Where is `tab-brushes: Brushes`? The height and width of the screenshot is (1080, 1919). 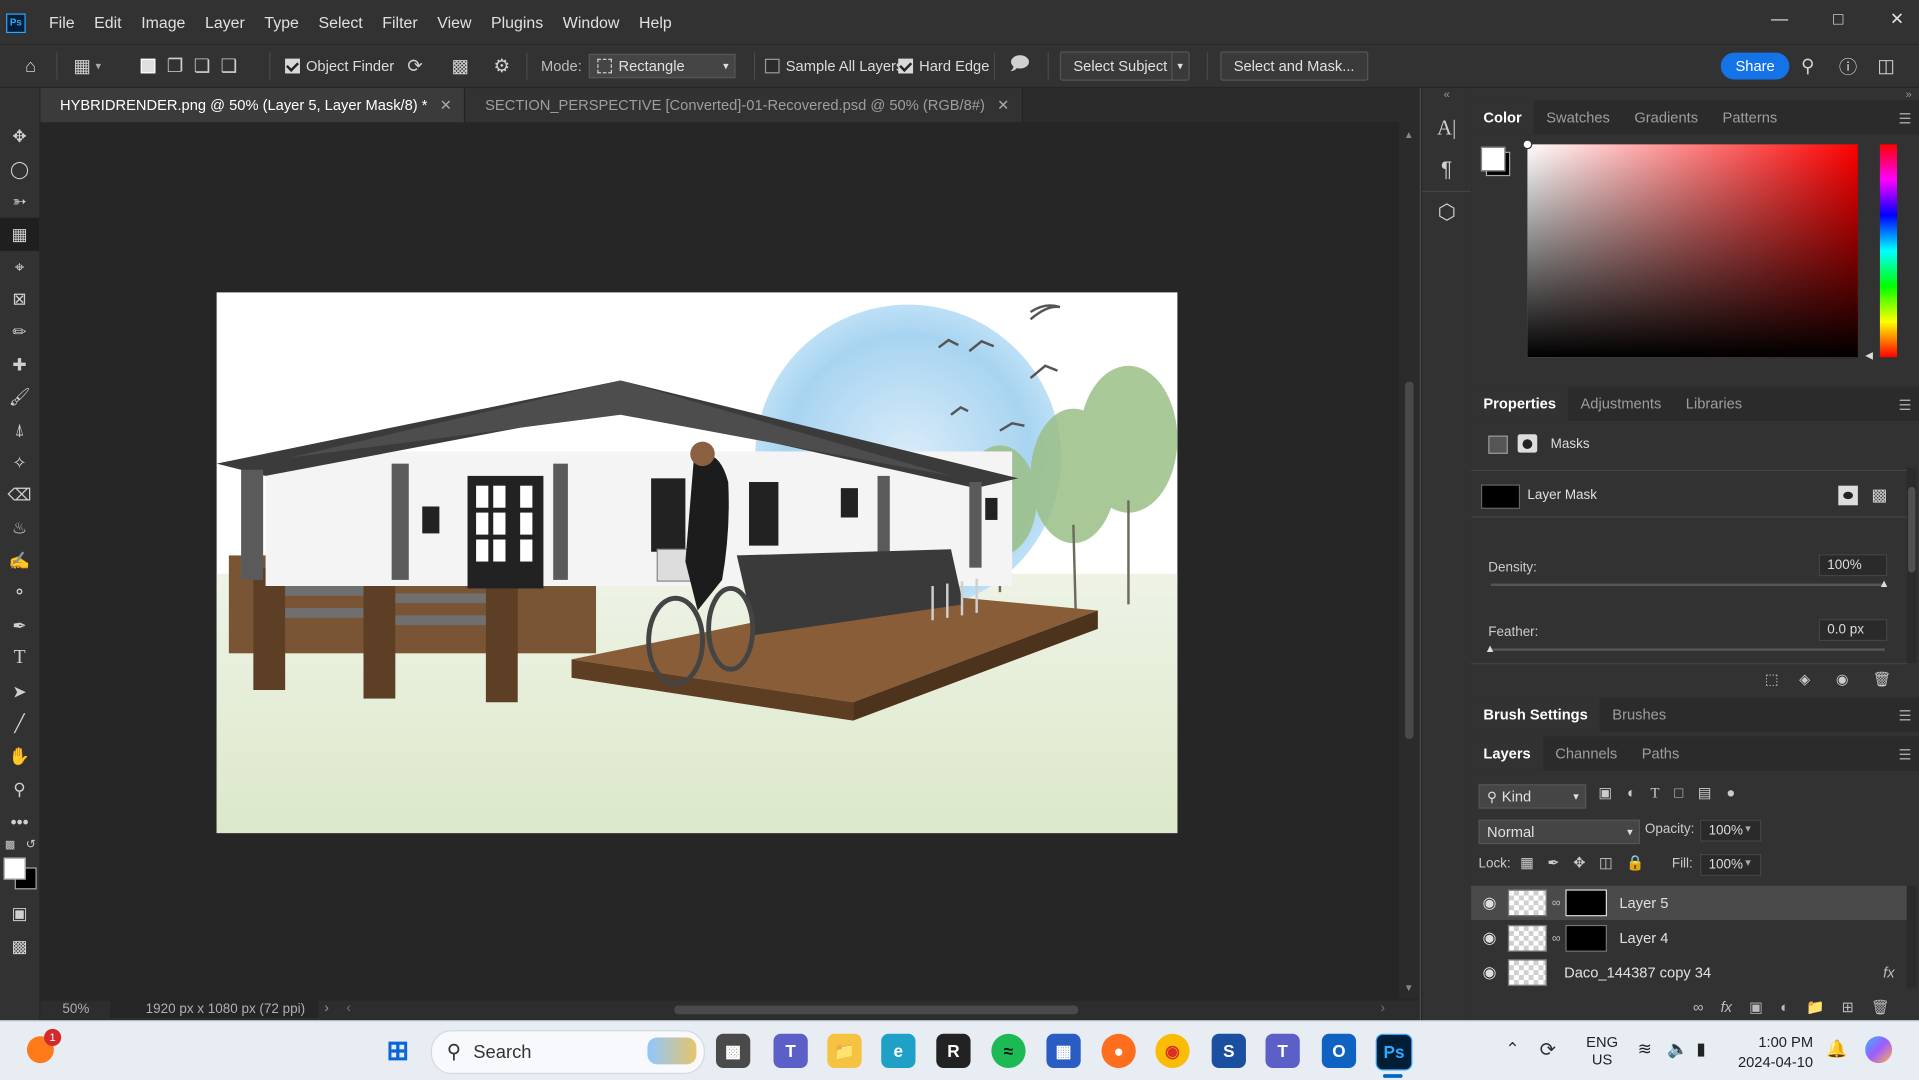 tab-brushes: Brushes is located at coordinates (1639, 714).